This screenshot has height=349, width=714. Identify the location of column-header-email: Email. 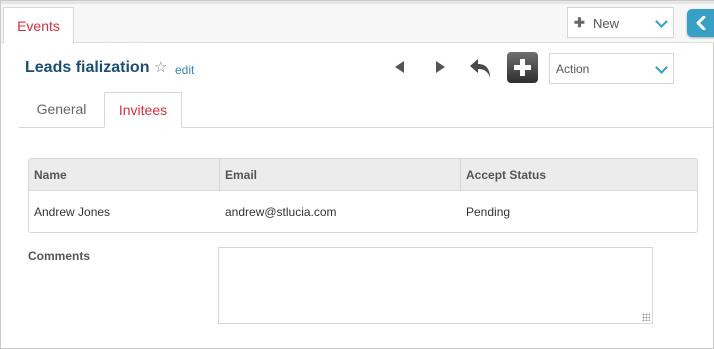
(241, 175).